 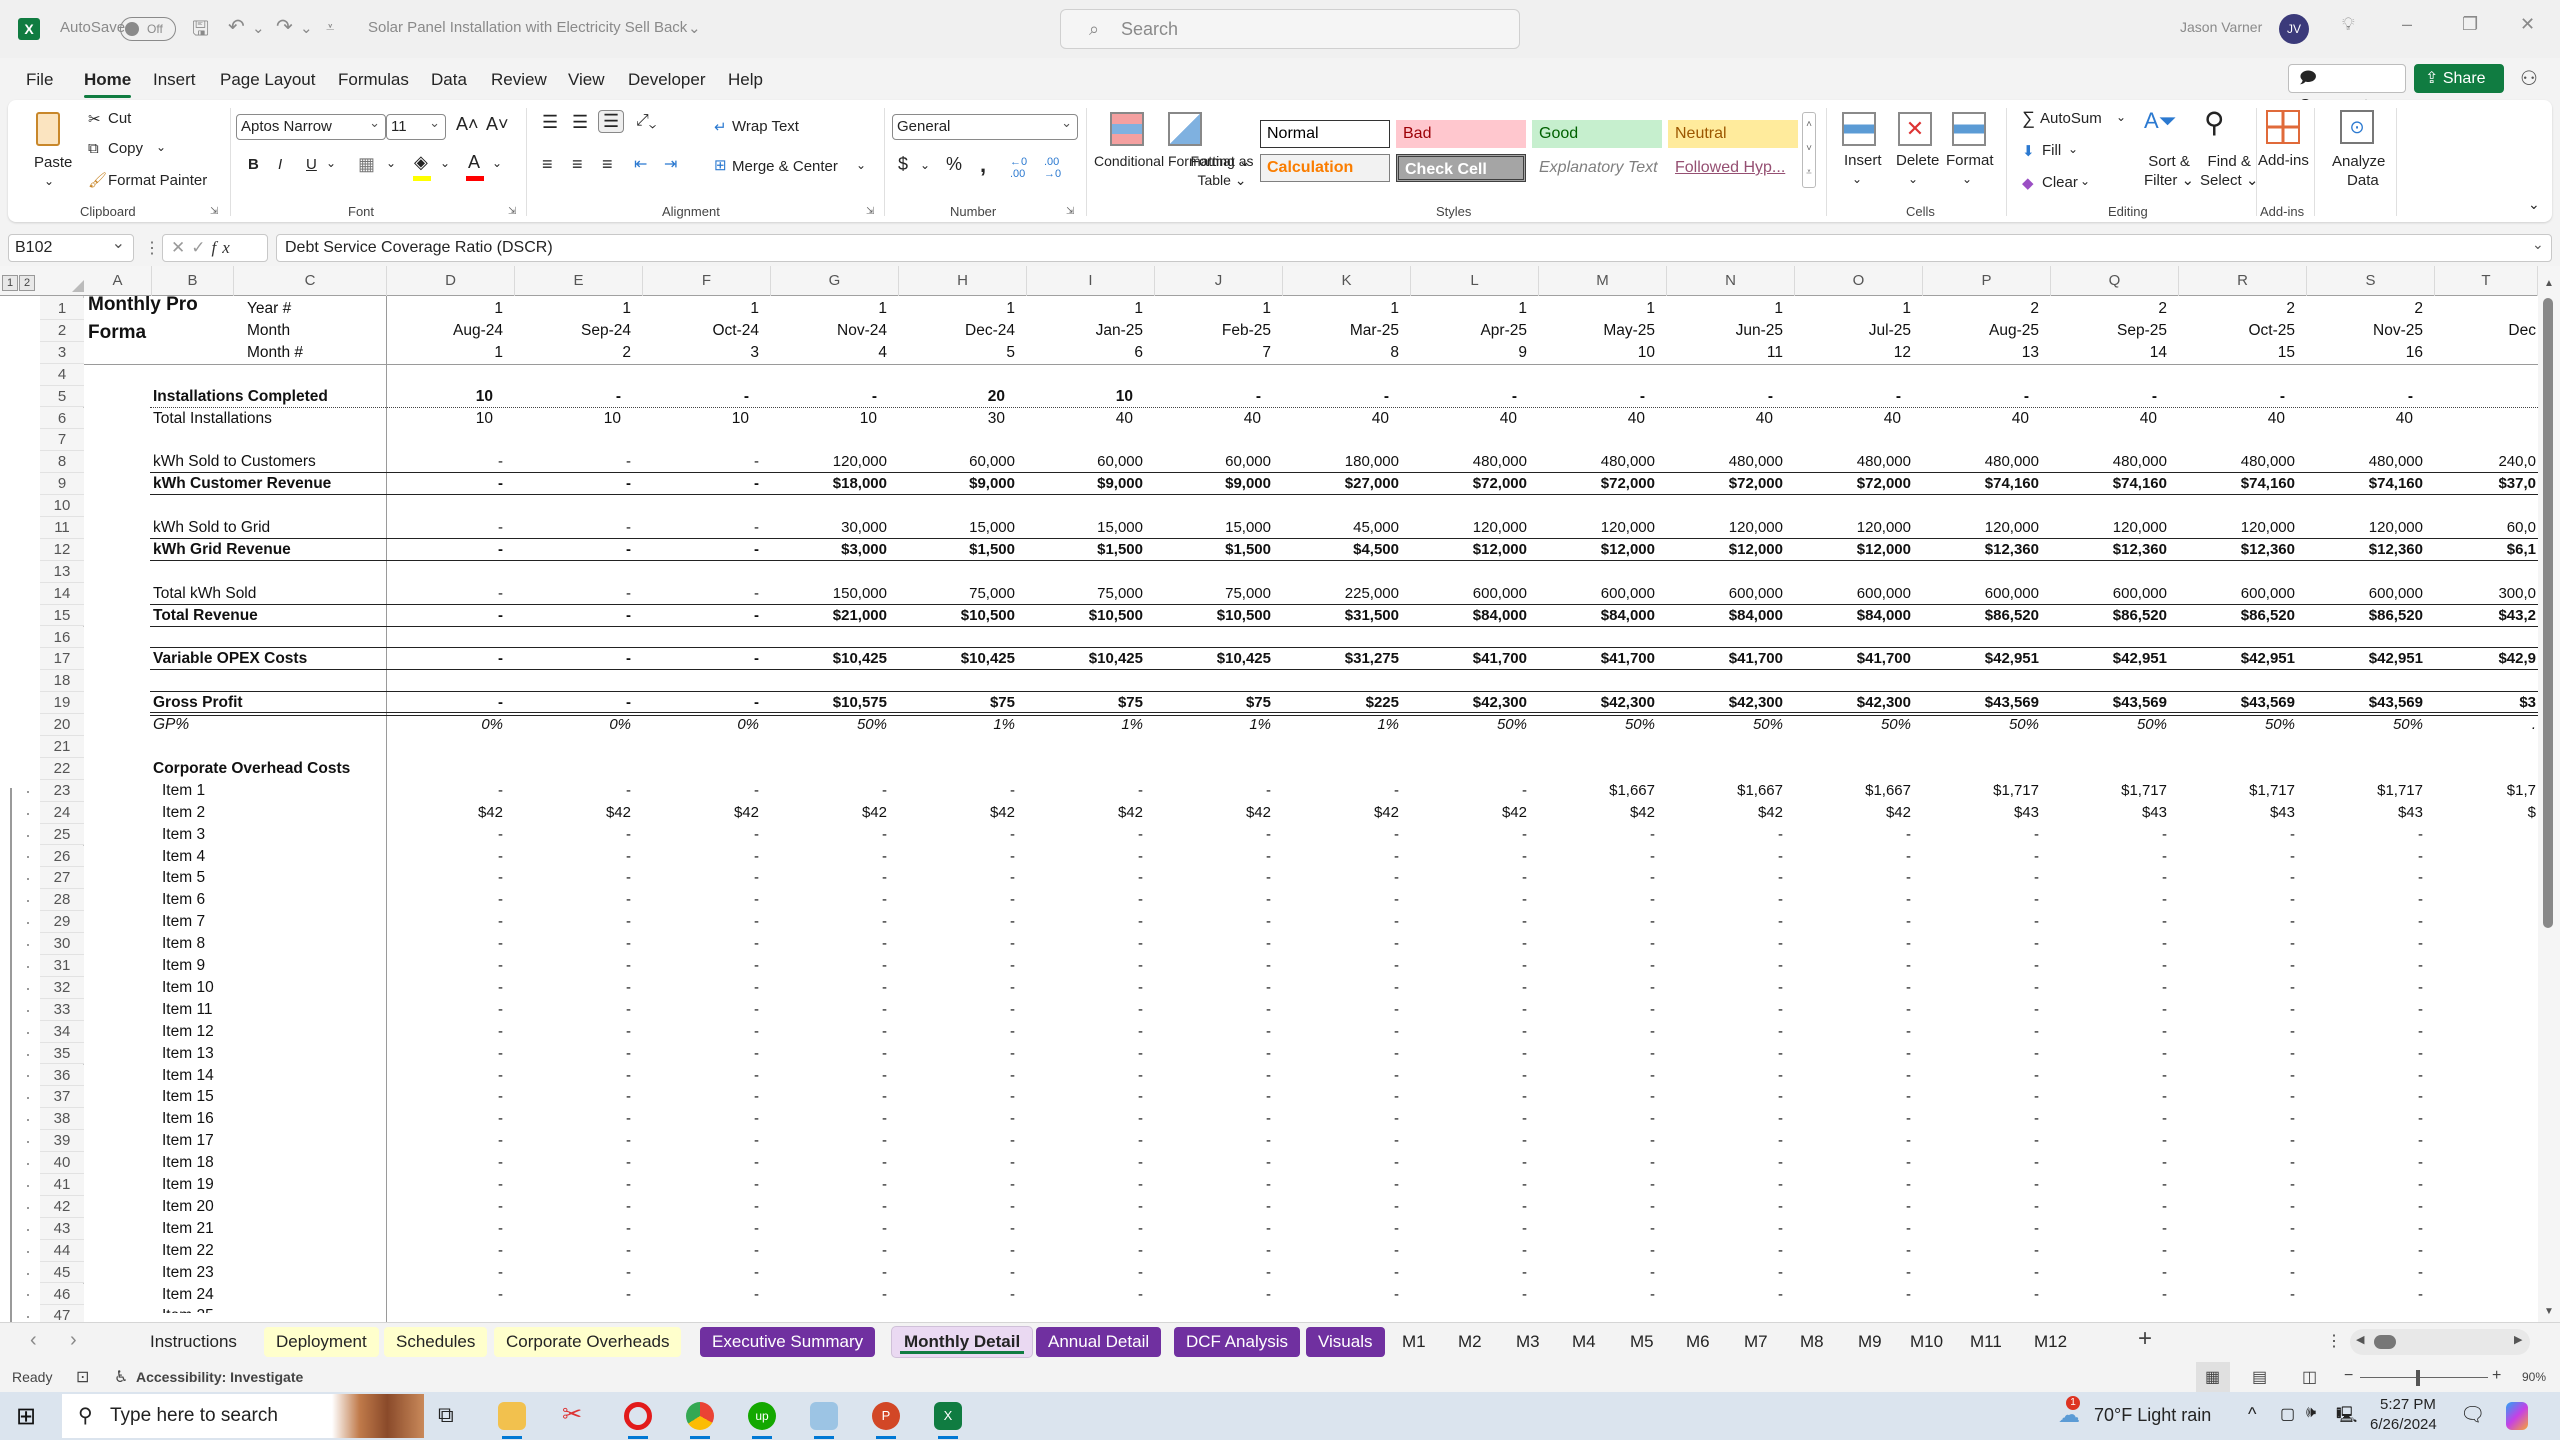 I want to click on month-cell: Jun-25, so click(x=1725, y=331).